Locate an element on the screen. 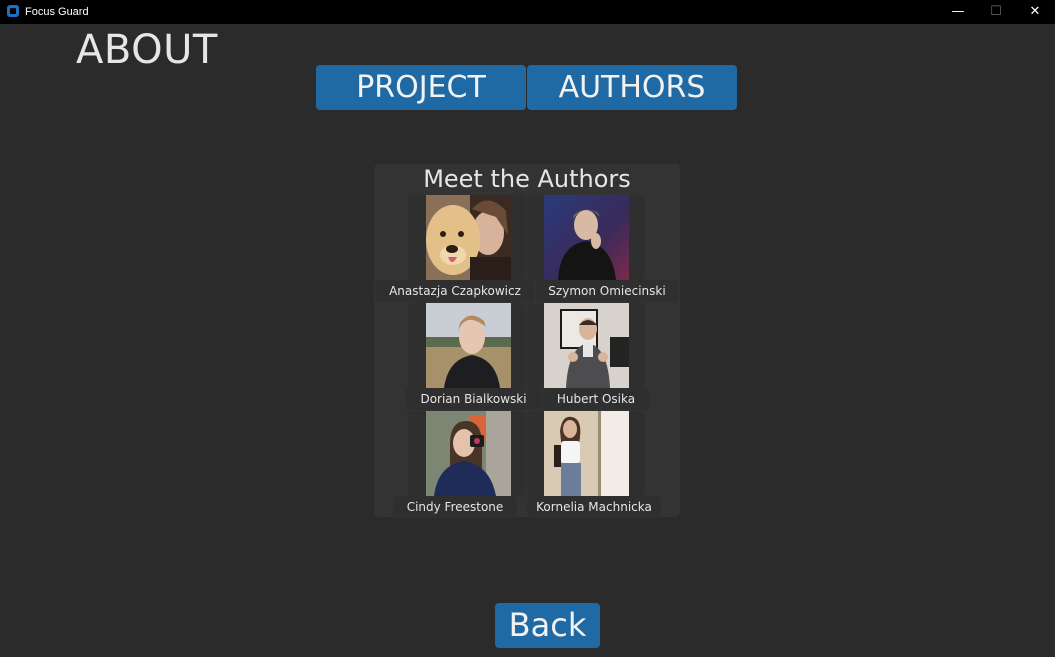  author-photo-dorian is located at coordinates (468, 345).